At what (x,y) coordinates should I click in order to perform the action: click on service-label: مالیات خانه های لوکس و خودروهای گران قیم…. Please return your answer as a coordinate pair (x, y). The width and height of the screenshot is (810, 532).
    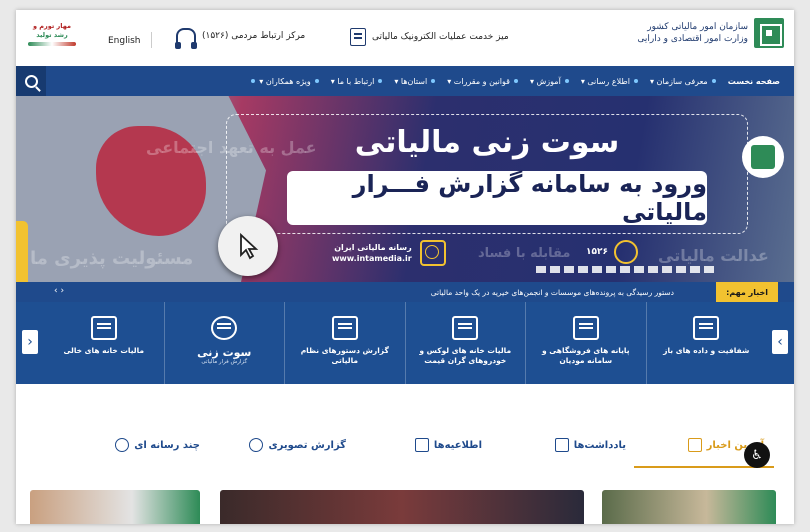
    Looking at the image, I should click on (465, 355).